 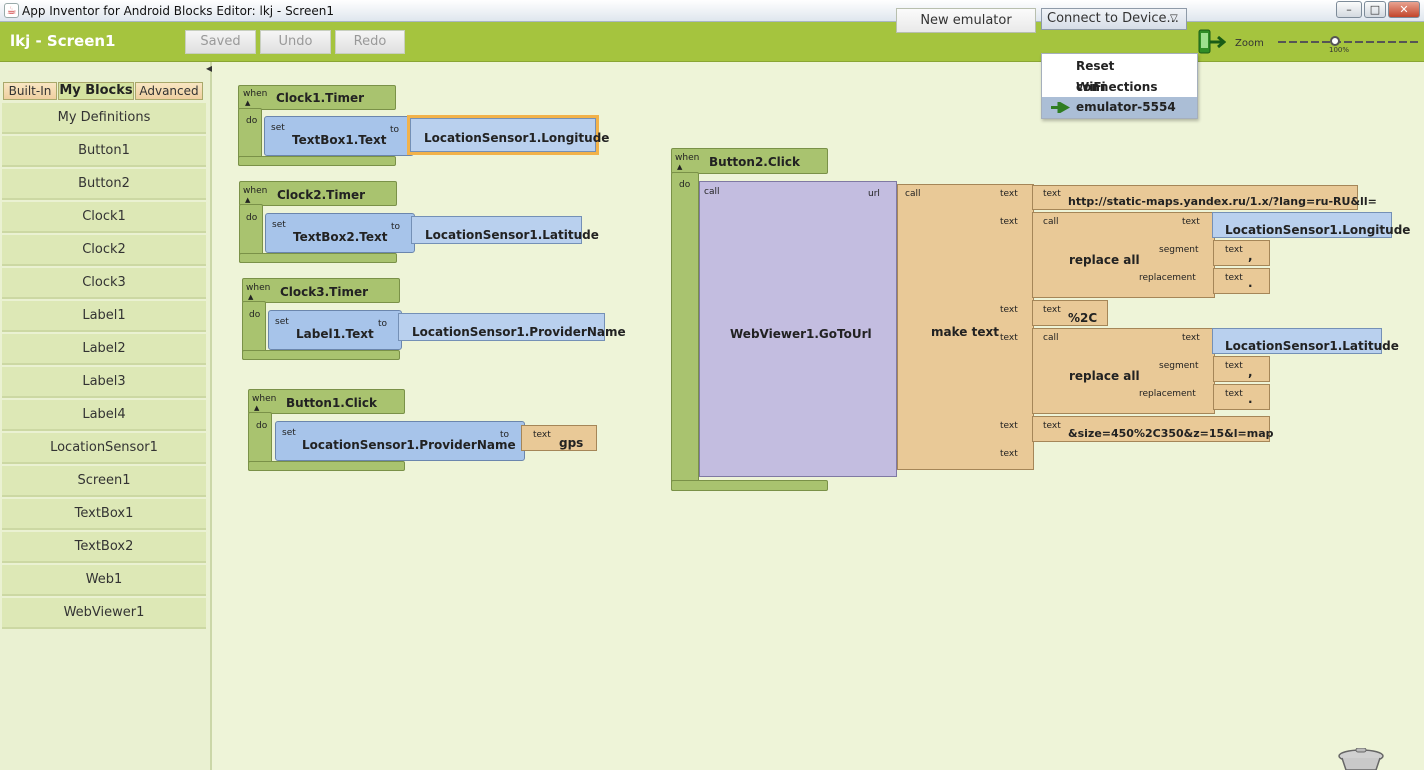 I want to click on sidebar-item-screen1: Screen1, so click(x=104, y=481).